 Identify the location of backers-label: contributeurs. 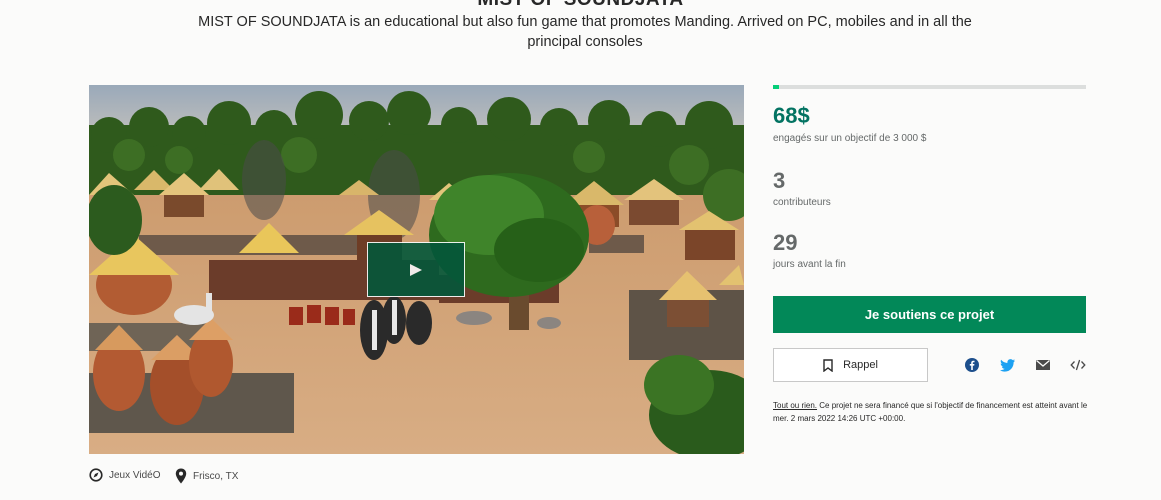
(802, 202).